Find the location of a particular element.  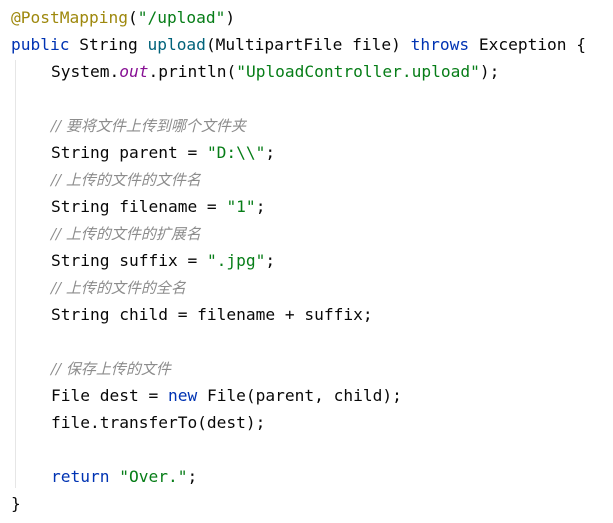

code-line-comment-child: // 上传的文件的全名 is located at coordinates (98, 287).